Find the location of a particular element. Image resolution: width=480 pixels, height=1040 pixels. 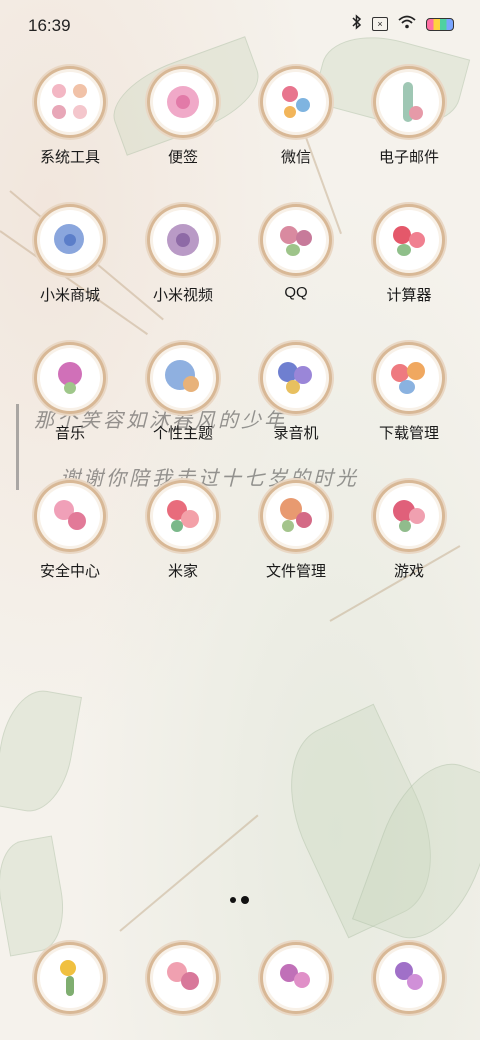

bluetooth-icon is located at coordinates (357, 24).